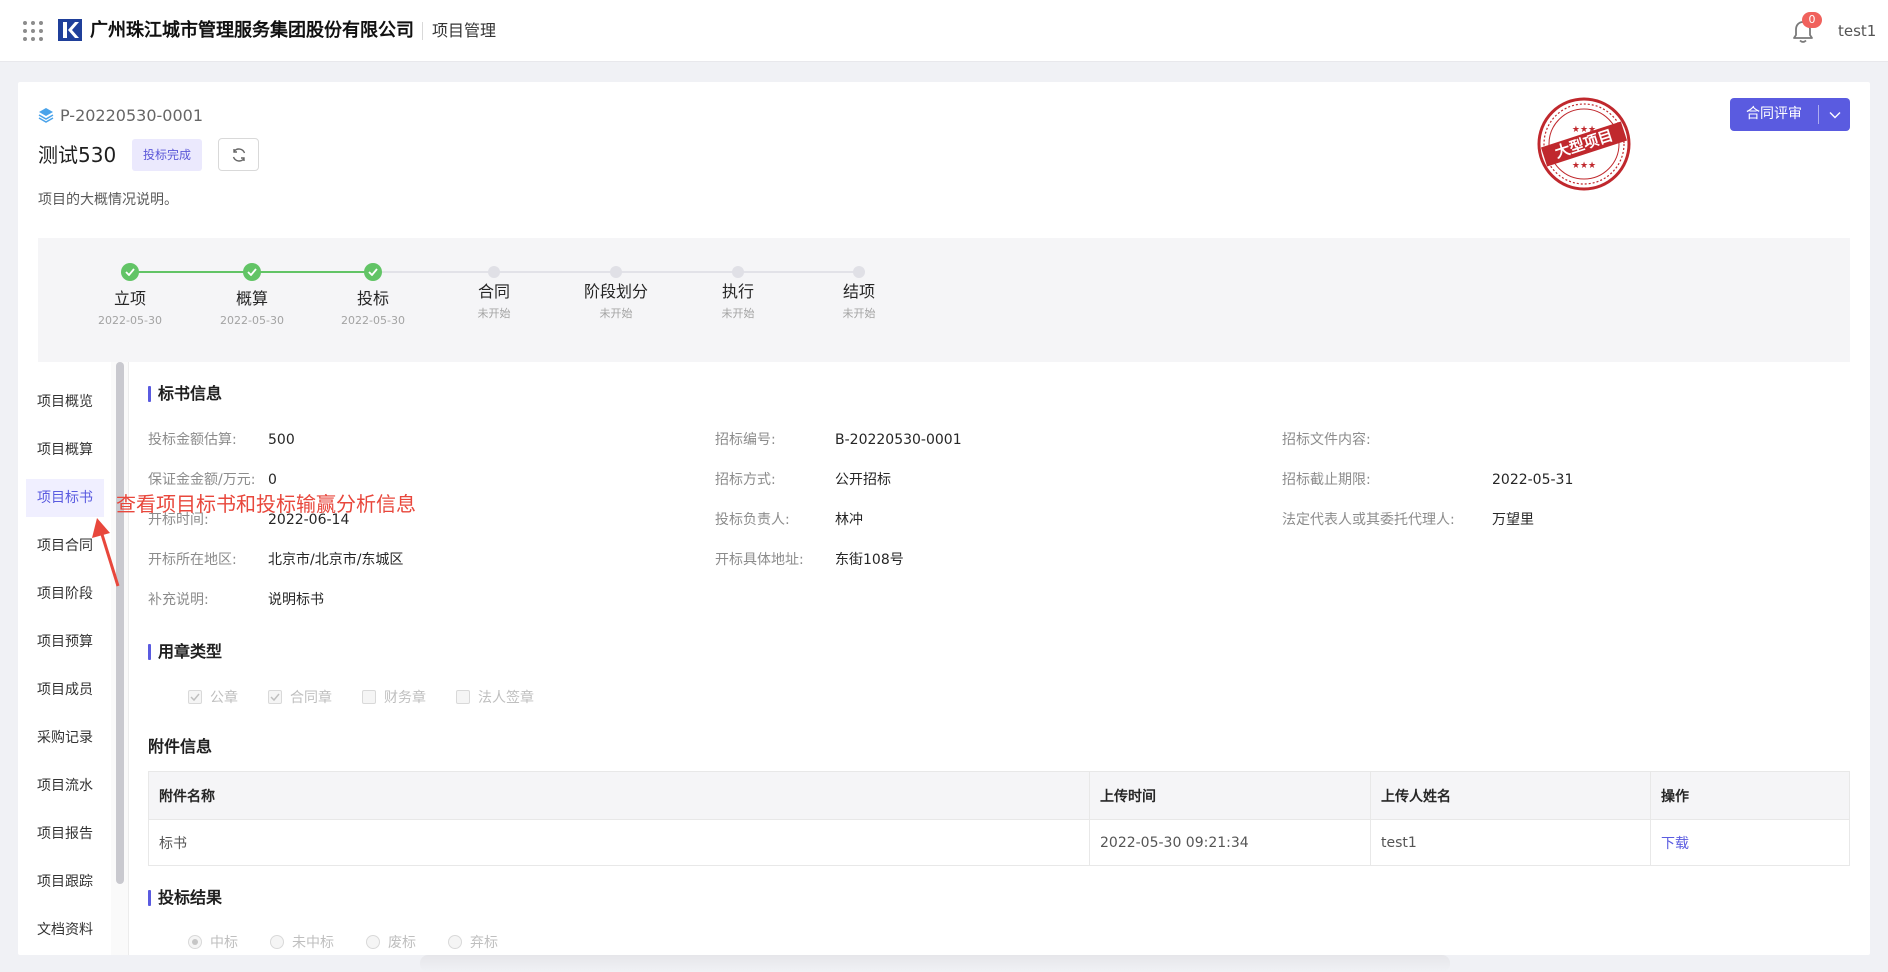  Describe the element at coordinates (615, 291) in the screenshot. I see `step-label: 阶段划分` at that location.